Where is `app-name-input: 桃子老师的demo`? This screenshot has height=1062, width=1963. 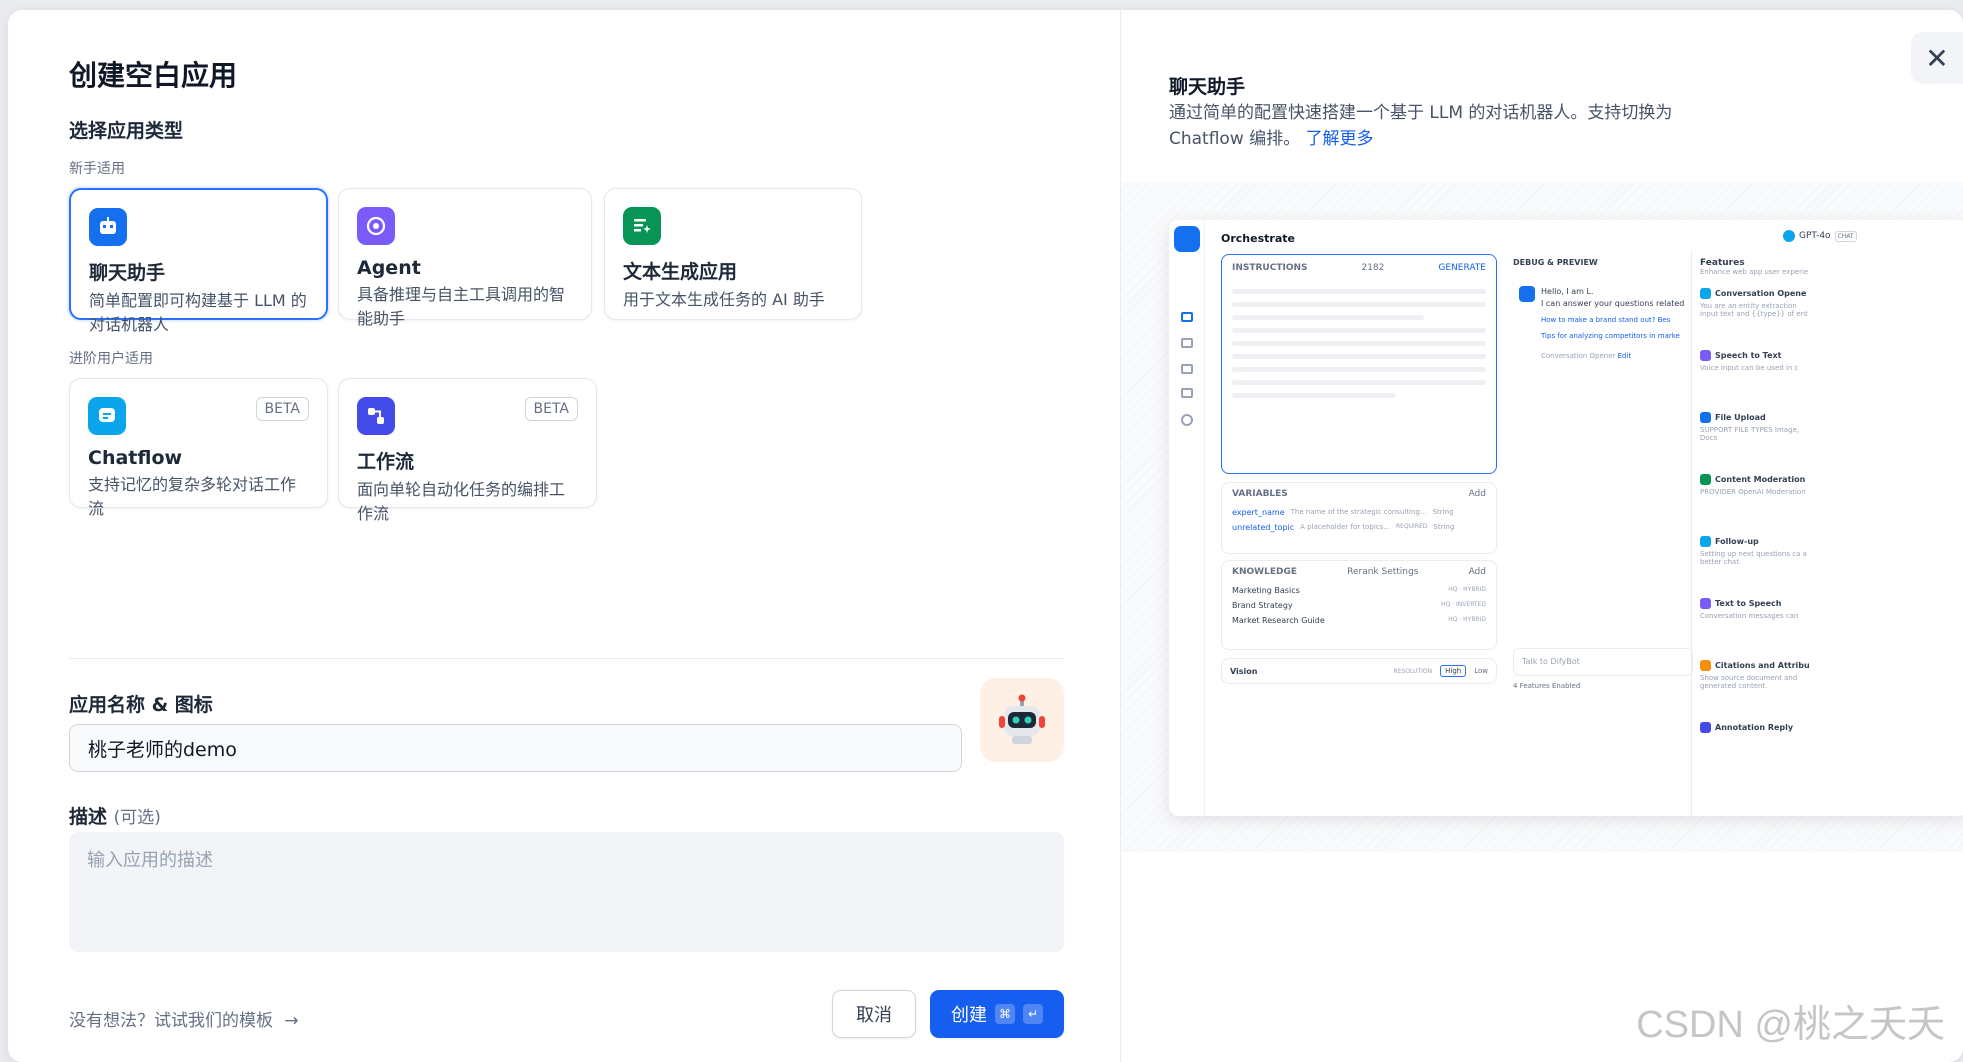 app-name-input: 桃子老师的demo is located at coordinates (515, 748).